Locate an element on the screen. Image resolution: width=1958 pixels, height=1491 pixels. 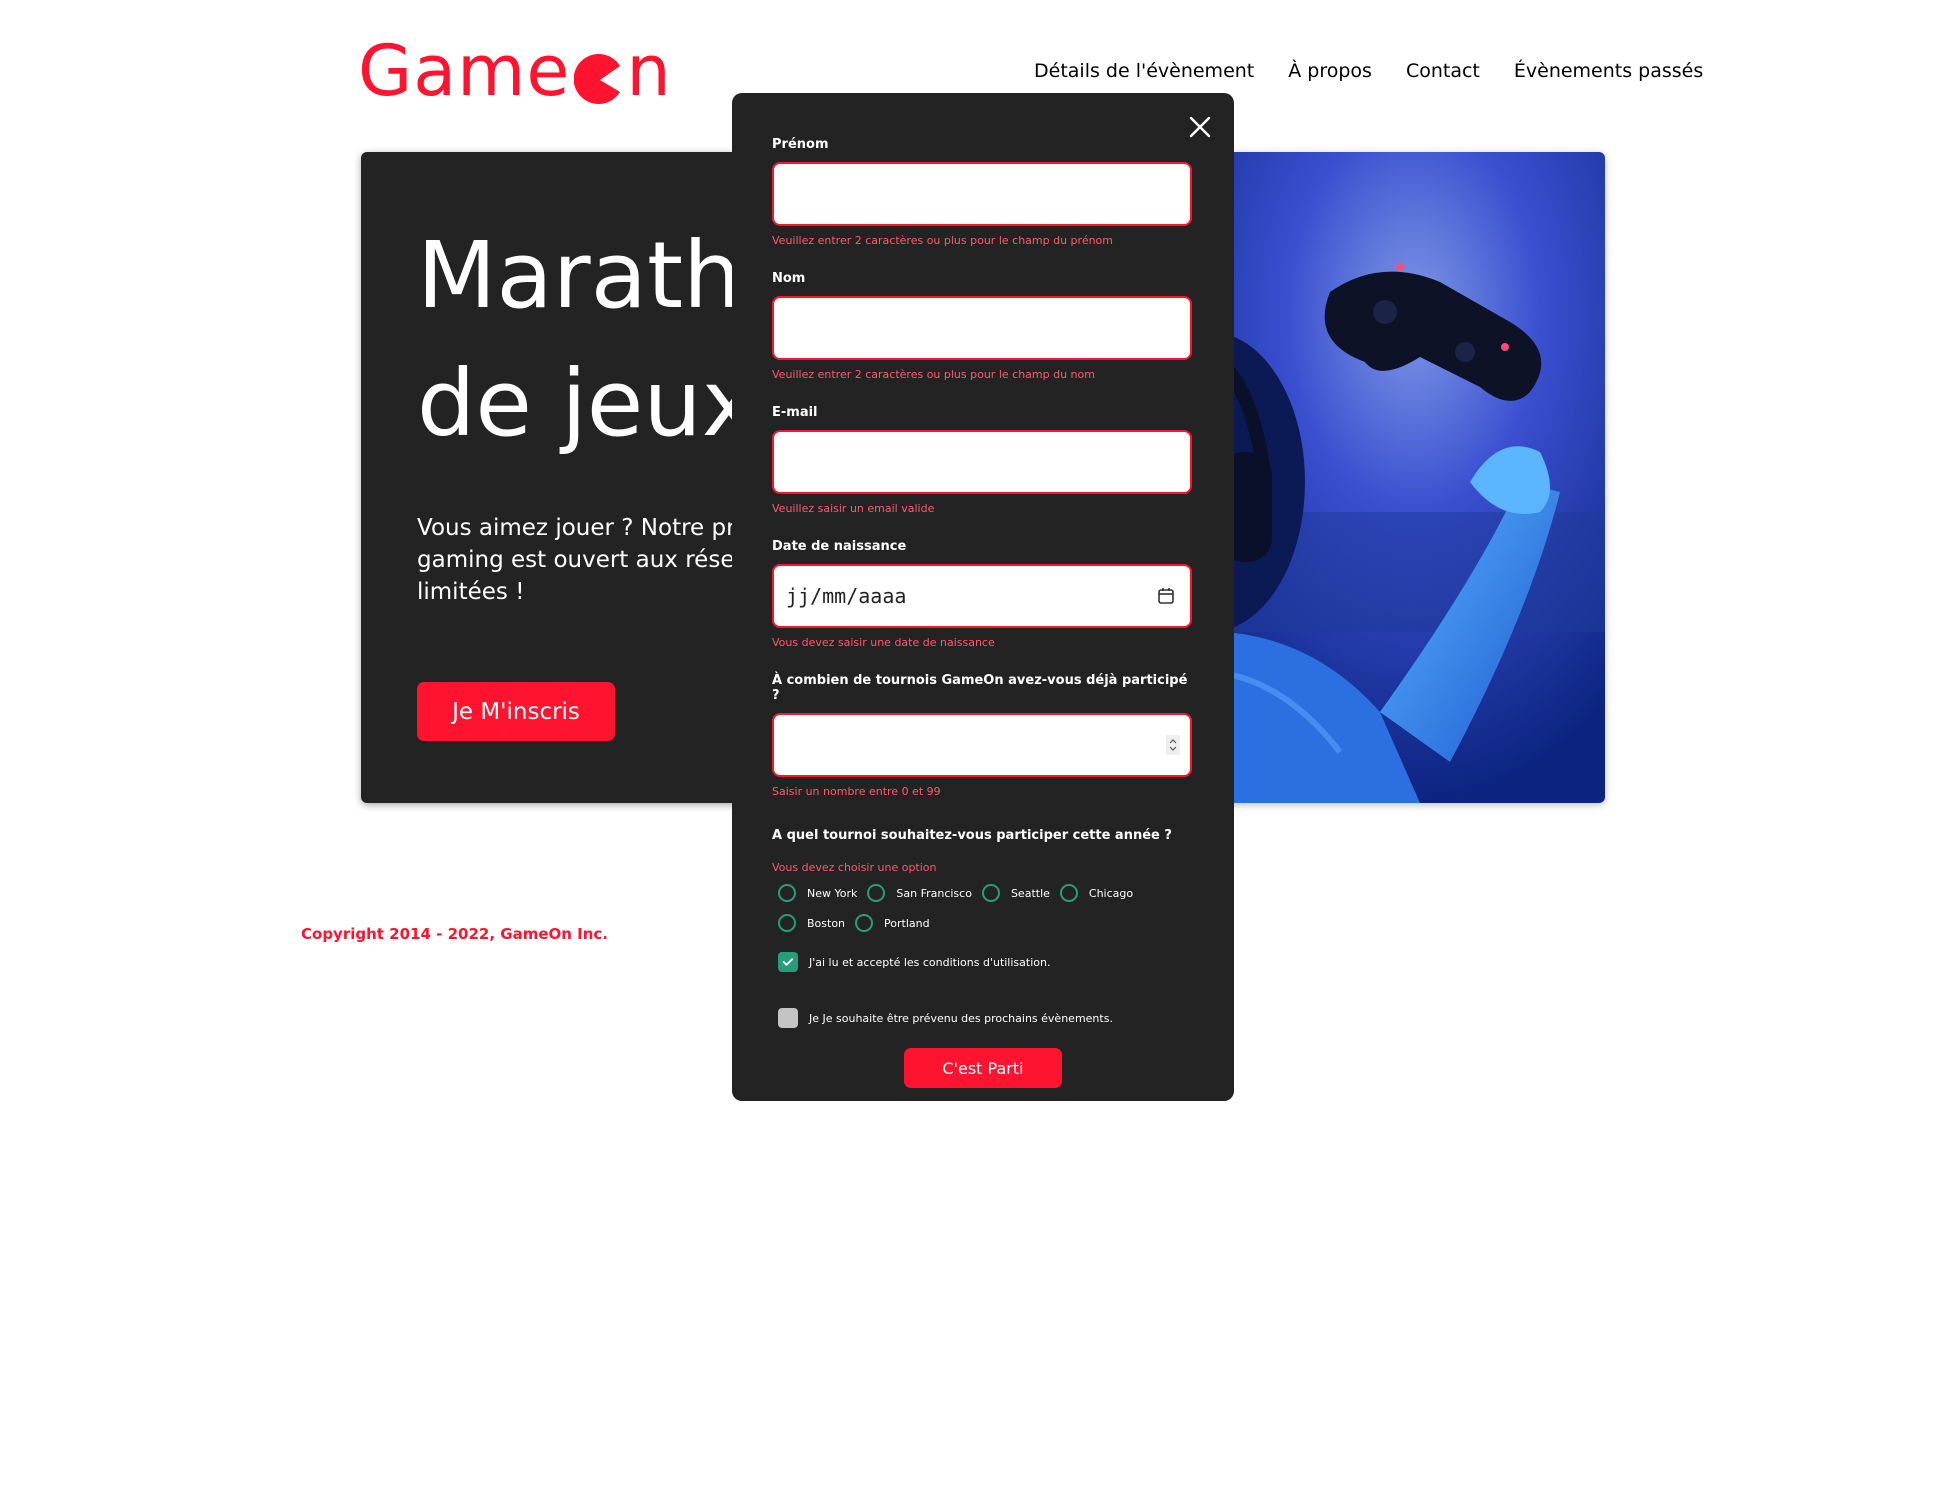
logo-o-icon is located at coordinates (598, 75).